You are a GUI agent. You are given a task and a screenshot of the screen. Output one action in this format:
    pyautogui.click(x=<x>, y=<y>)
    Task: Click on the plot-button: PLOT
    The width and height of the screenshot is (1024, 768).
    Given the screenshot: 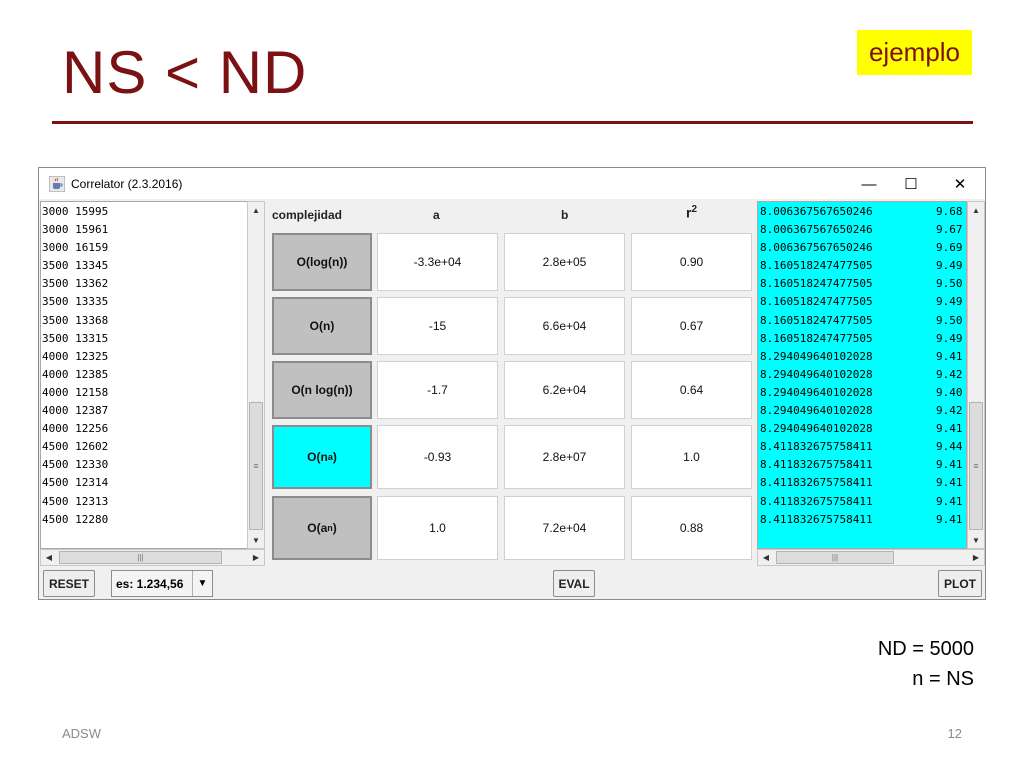 What is the action you would take?
    pyautogui.click(x=960, y=583)
    